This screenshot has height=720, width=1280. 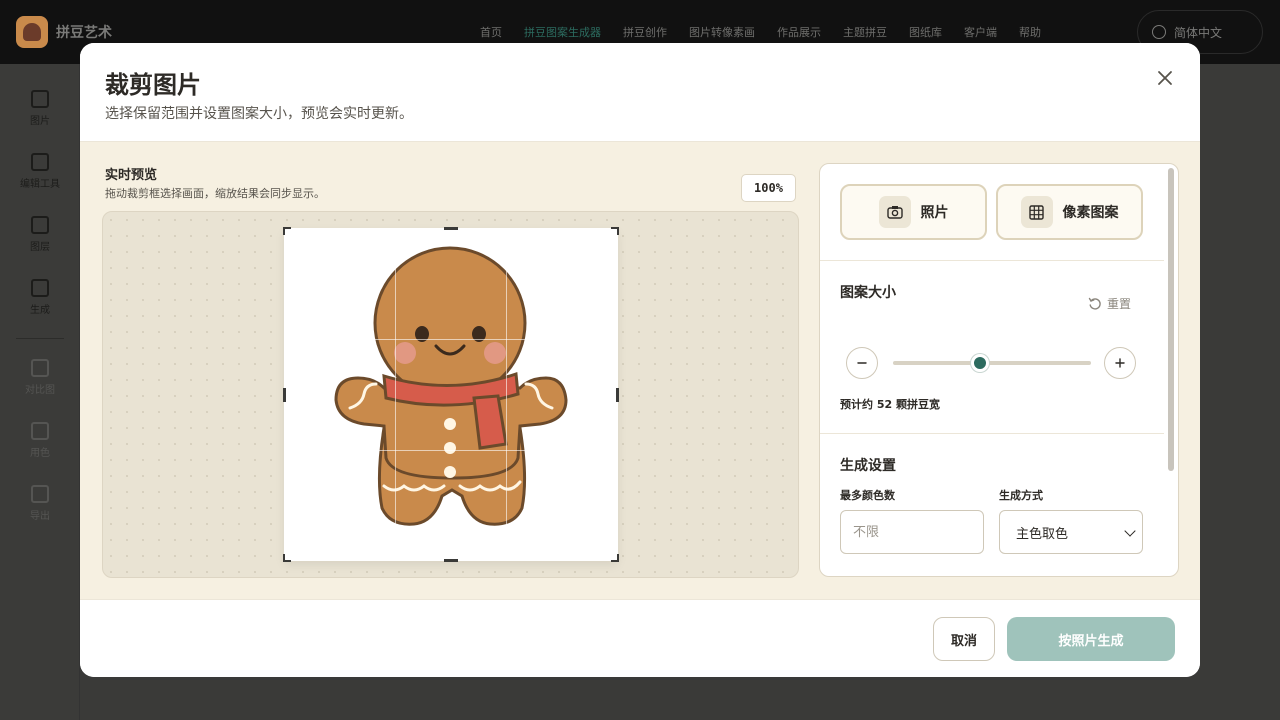 What do you see at coordinates (894, 212) in the screenshot?
I see `camera-icon` at bounding box center [894, 212].